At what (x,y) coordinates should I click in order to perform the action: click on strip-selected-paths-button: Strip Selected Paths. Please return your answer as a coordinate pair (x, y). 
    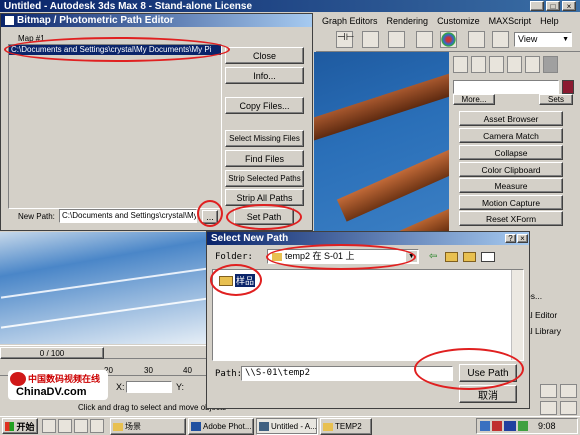
    Looking at the image, I should click on (264, 178).